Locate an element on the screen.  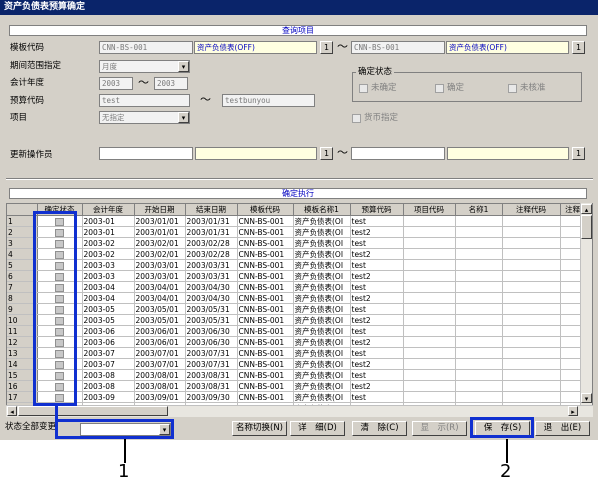
start-date-cell: 2003/08/01 is located at coordinates (160, 375).